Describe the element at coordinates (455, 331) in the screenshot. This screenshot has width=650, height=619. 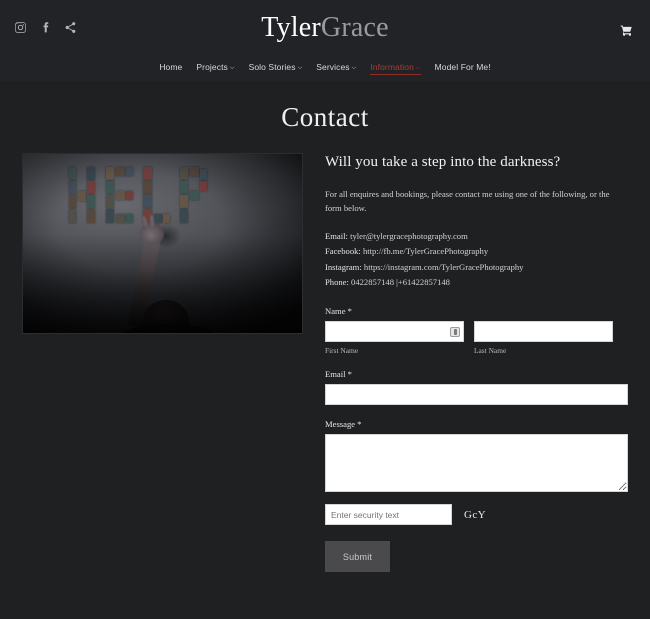
I see `contact-card-autofill-icon` at that location.